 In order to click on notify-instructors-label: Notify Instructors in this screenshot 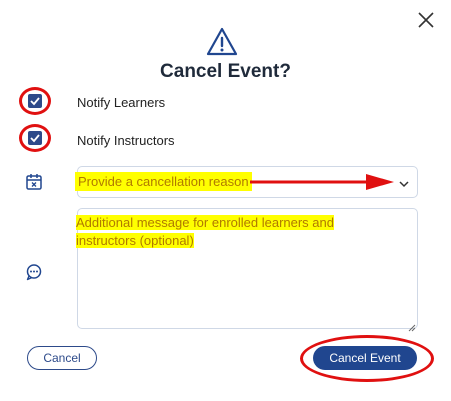, I will do `click(126, 140)`.